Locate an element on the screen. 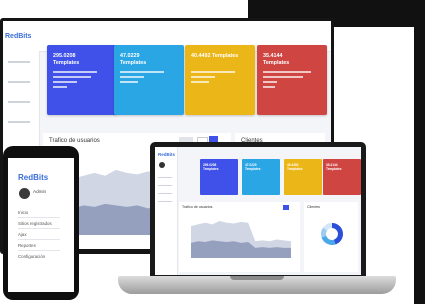 This screenshot has height=304, width=425. stat-value: 35.4144 is located at coordinates (273, 56).